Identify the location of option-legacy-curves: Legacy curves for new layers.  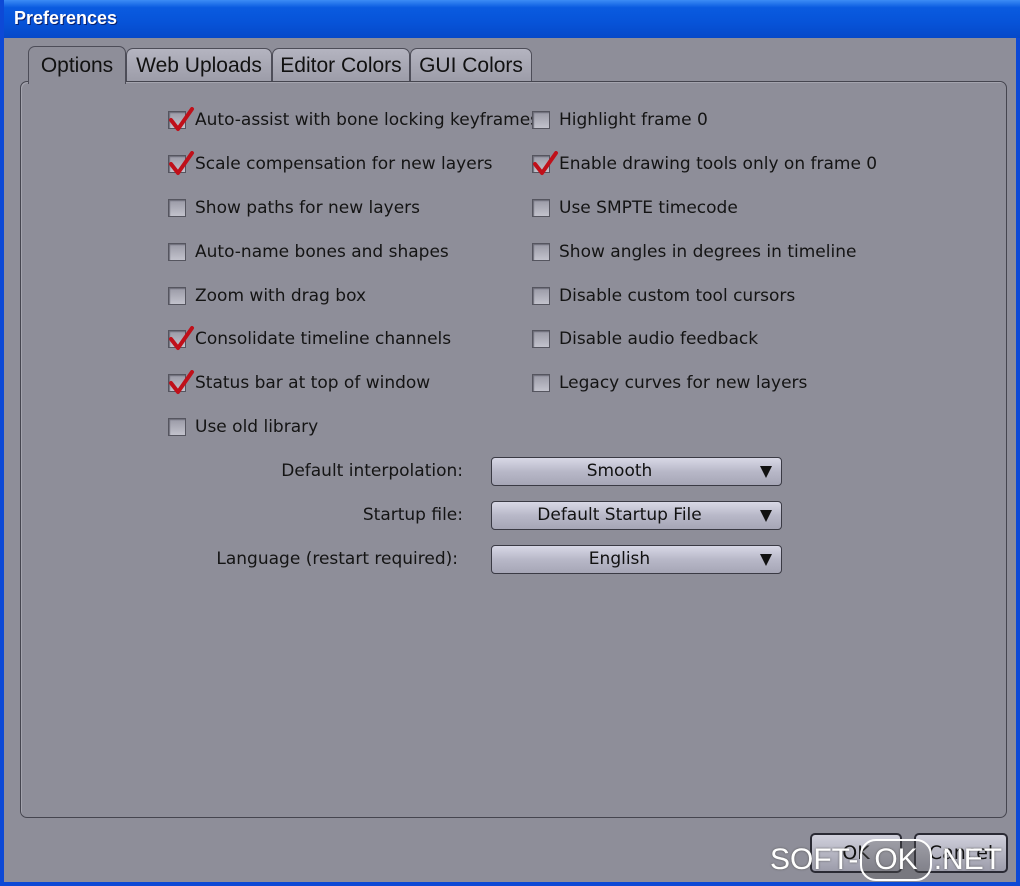
(669, 383).